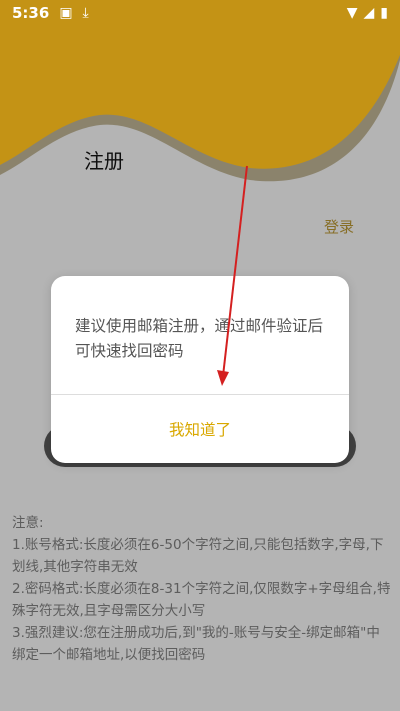  What do you see at coordinates (200, 13) in the screenshot?
I see `status-bar: 5:36 ▣ ⤓ ▼ ◢ ▮` at bounding box center [200, 13].